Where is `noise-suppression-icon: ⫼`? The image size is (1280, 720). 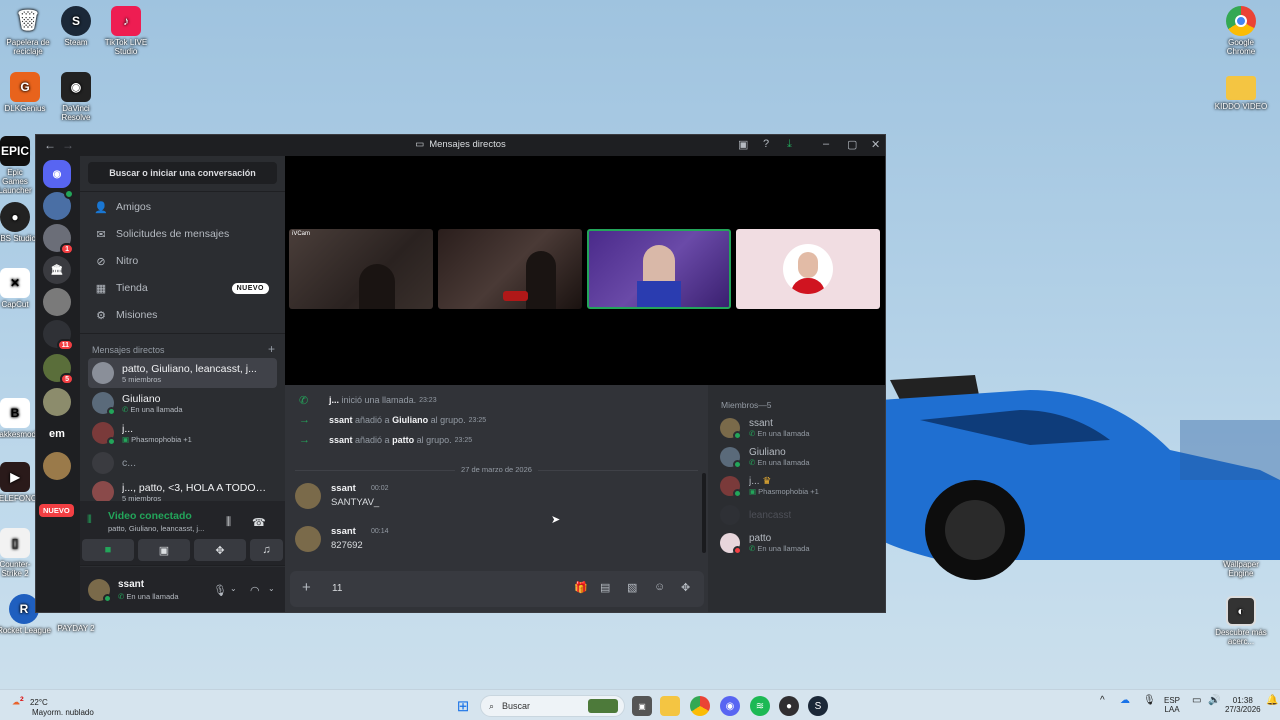 noise-suppression-icon: ⫼ is located at coordinates (228, 522).